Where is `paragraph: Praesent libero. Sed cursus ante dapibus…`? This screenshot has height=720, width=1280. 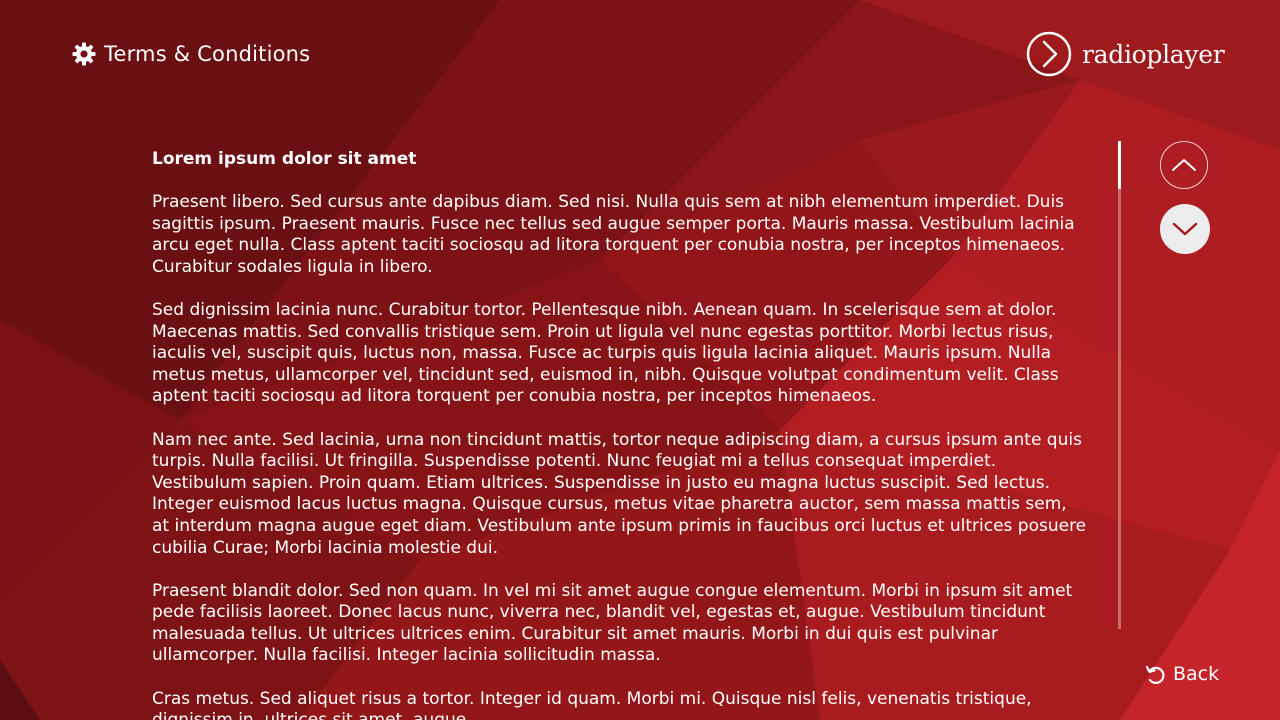
paragraph: Praesent libero. Sed cursus ante dapibus… is located at coordinates (613, 234).